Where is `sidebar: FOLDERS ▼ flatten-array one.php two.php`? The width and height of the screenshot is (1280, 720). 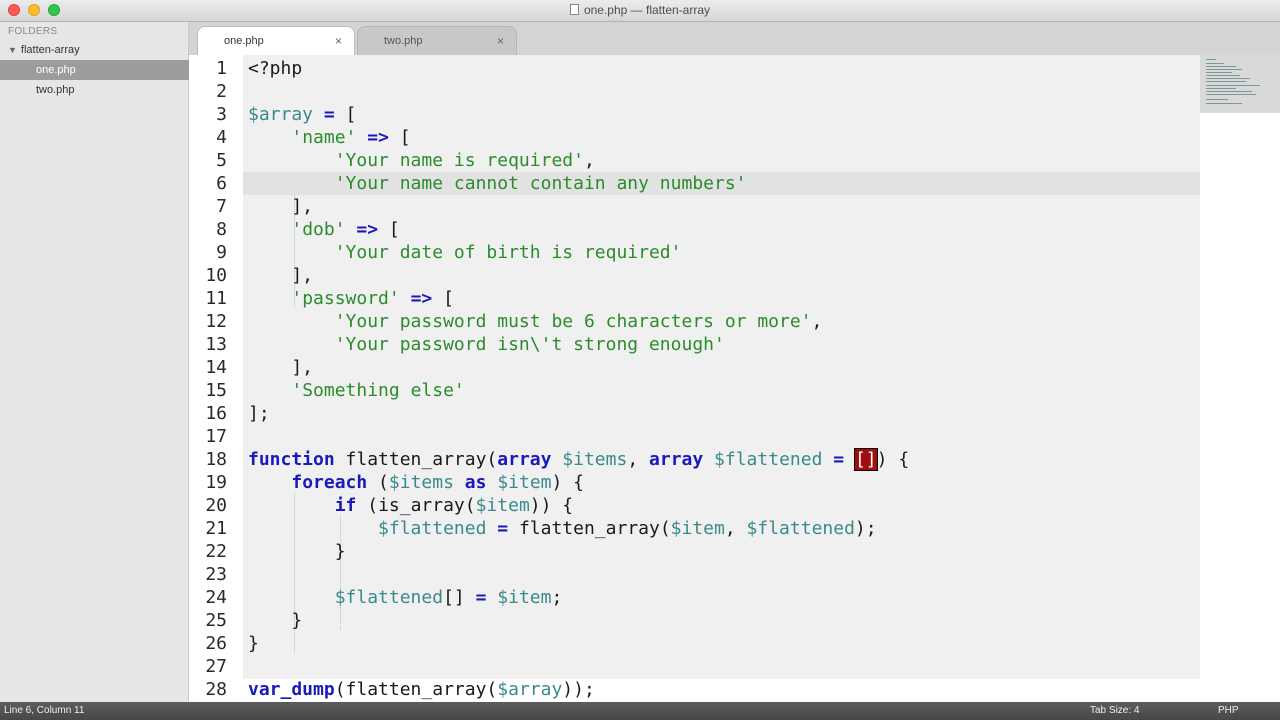 sidebar: FOLDERS ▼ flatten-array one.php two.php is located at coordinates (94, 362).